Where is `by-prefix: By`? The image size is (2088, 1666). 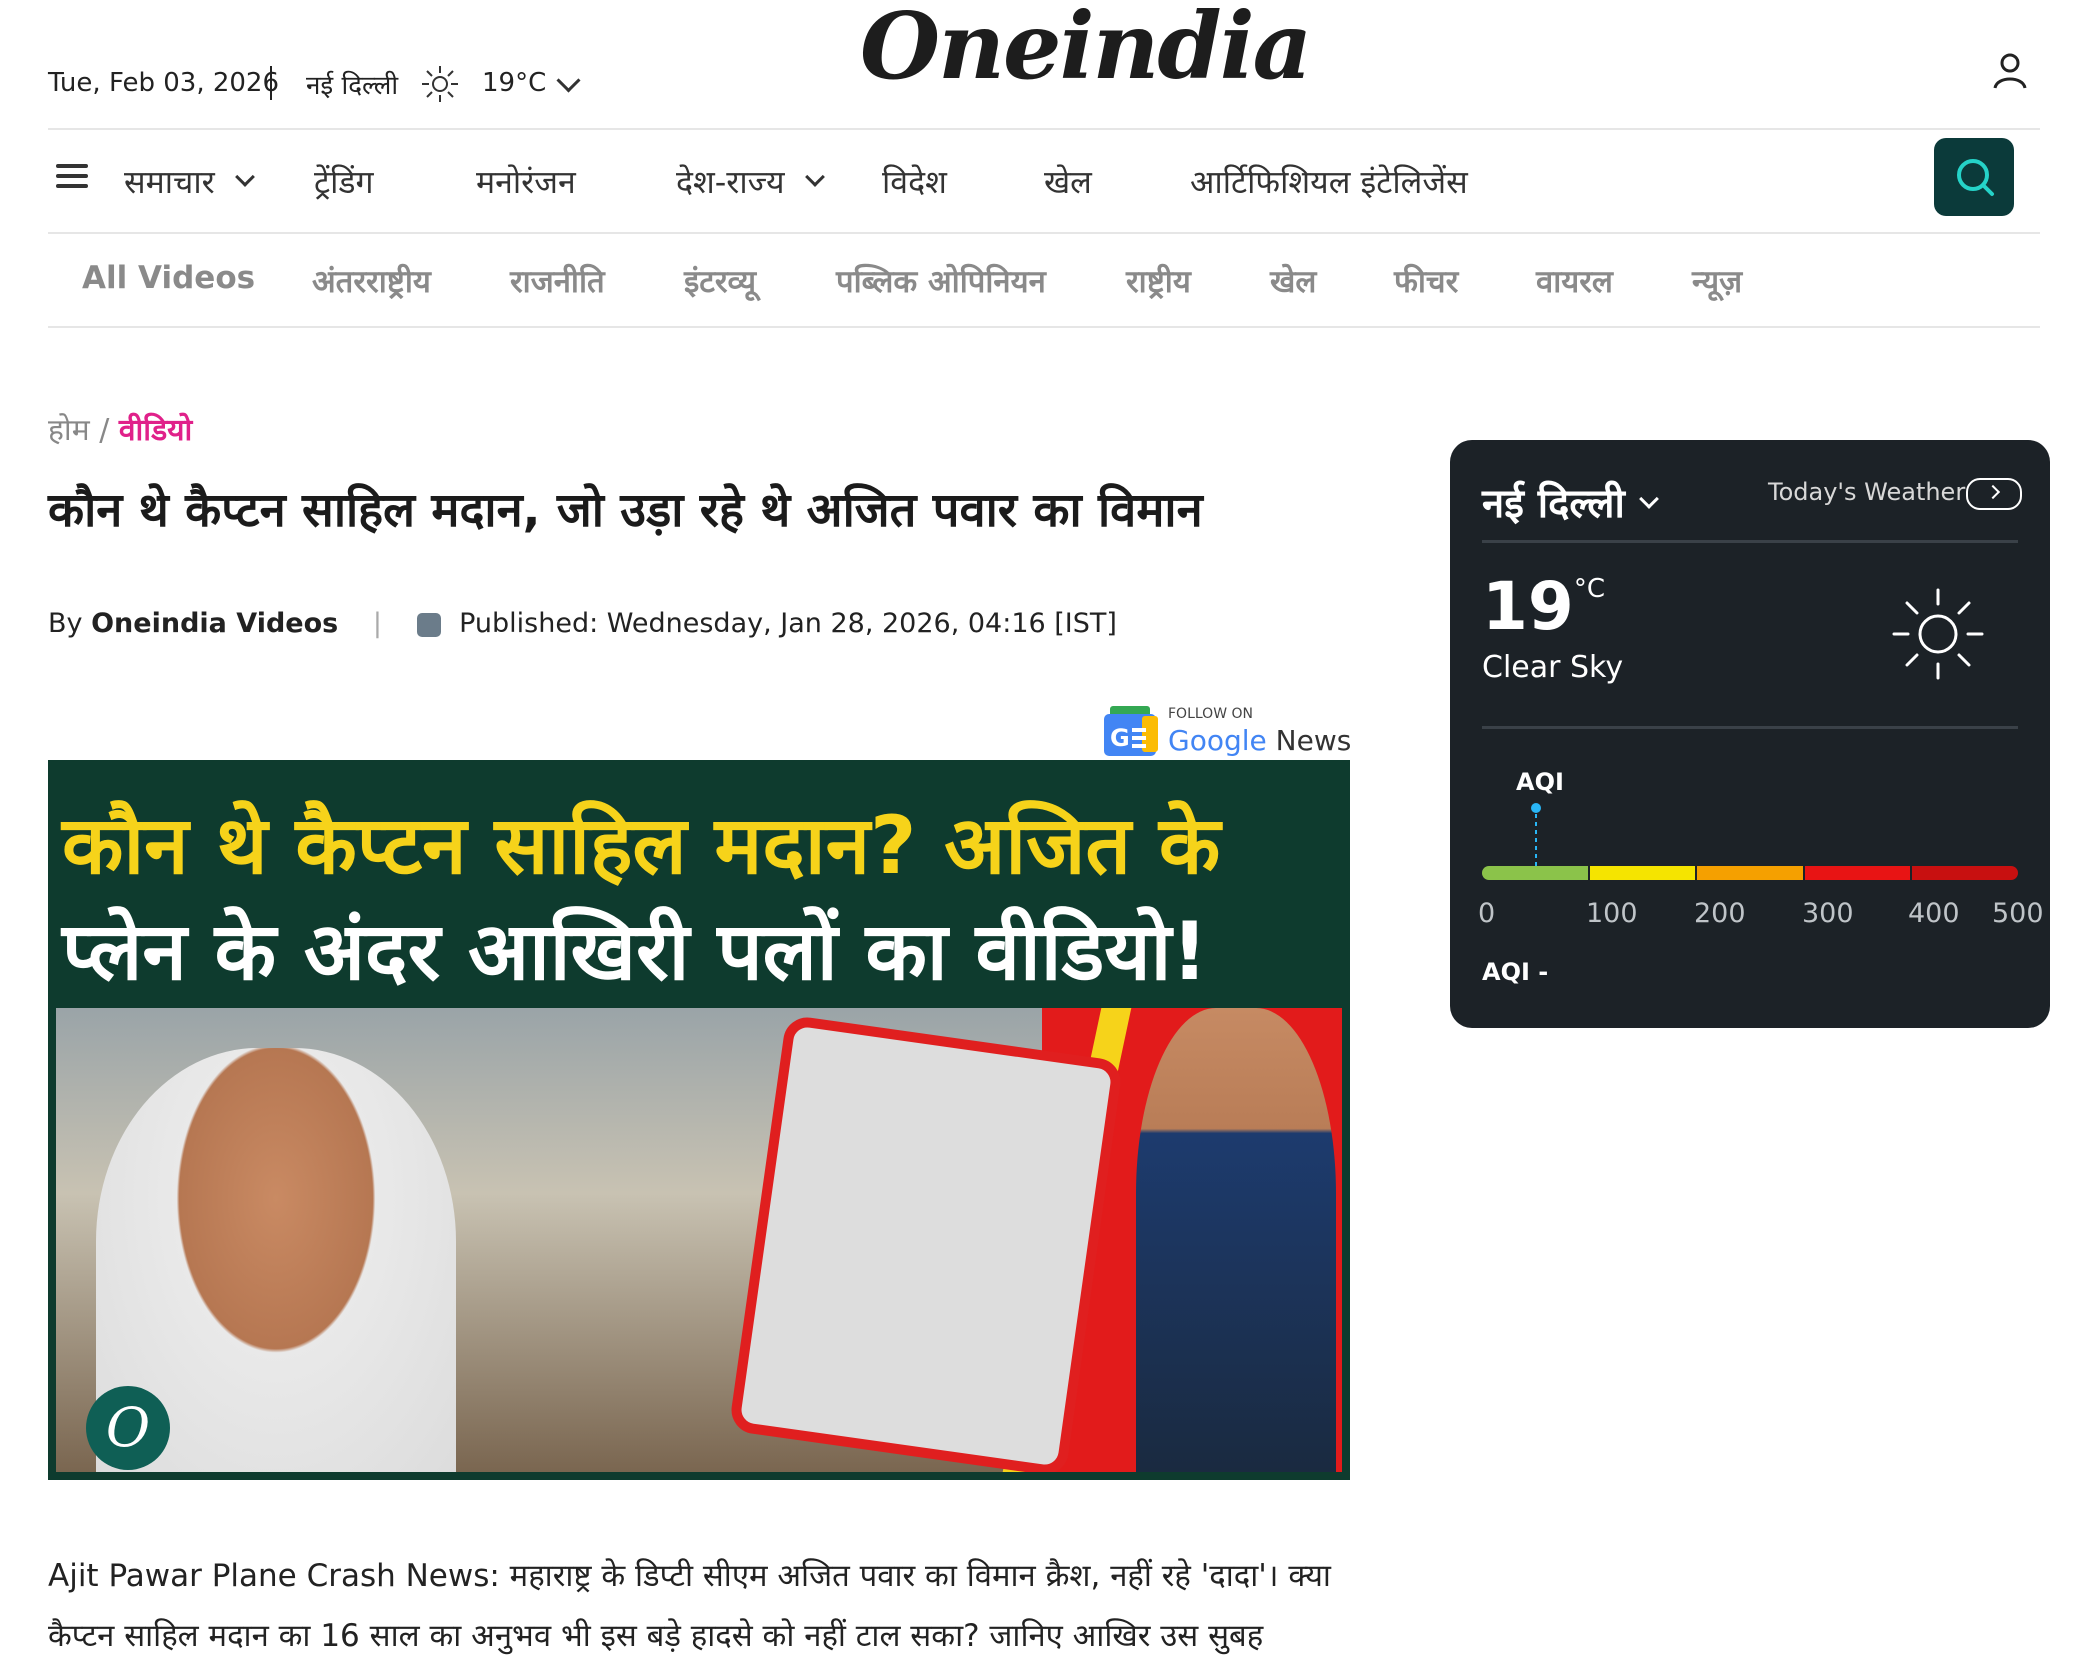 by-prefix: By is located at coordinates (65, 623).